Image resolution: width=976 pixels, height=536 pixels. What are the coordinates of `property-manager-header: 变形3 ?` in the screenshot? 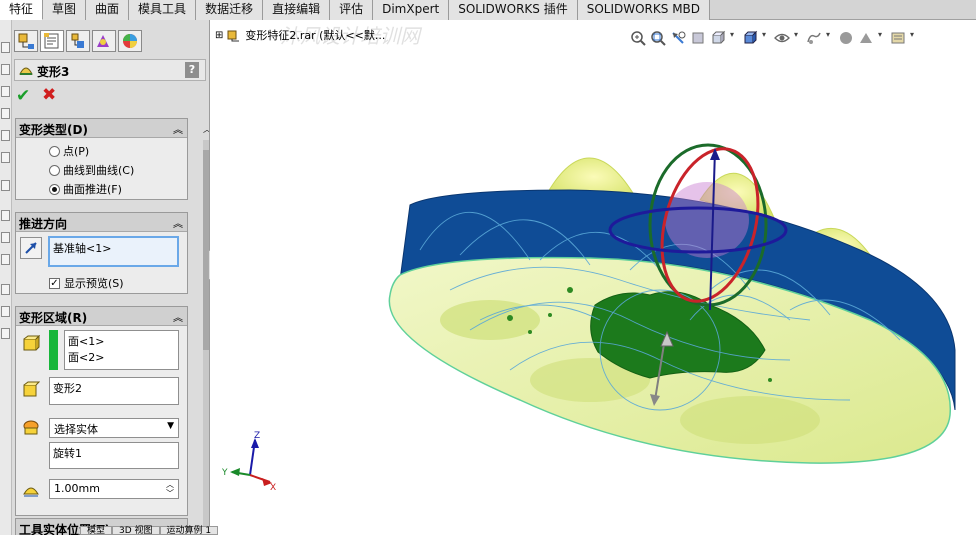 It's located at (110, 70).